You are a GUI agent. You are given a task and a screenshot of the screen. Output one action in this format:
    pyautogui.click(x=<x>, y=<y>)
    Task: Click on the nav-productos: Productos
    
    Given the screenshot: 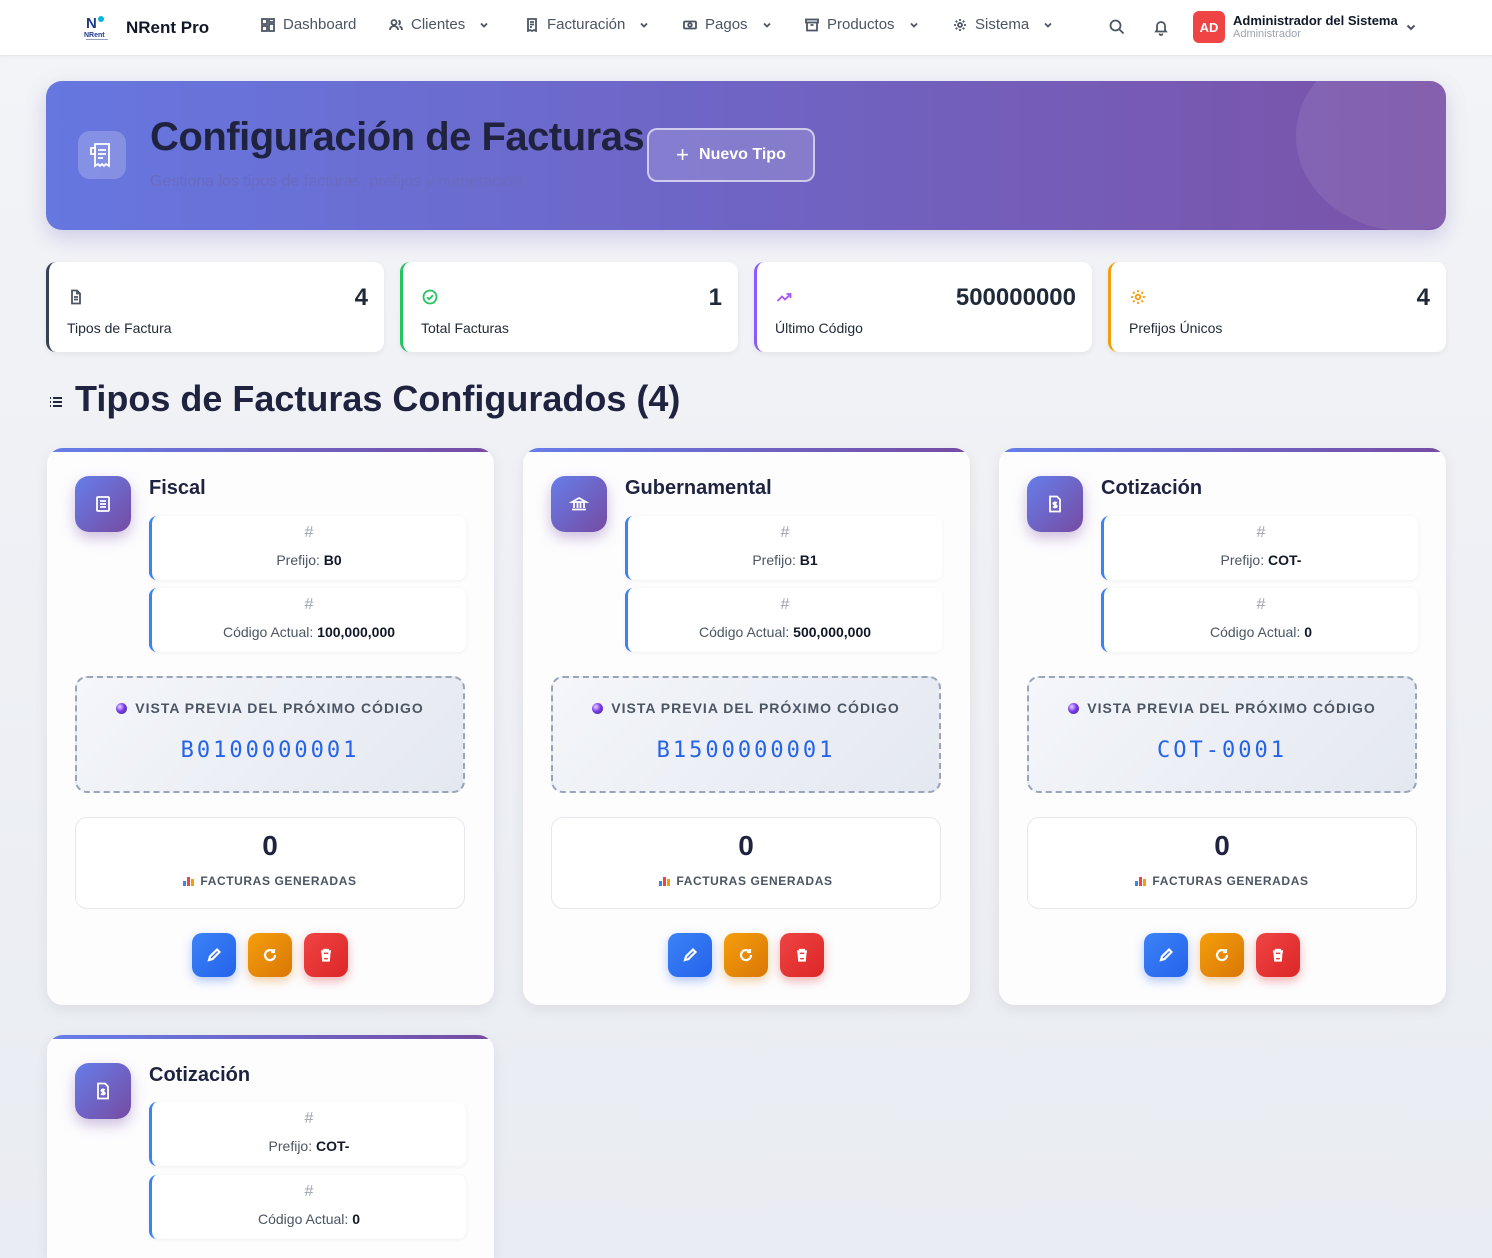 What is the action you would take?
    pyautogui.click(x=862, y=24)
    